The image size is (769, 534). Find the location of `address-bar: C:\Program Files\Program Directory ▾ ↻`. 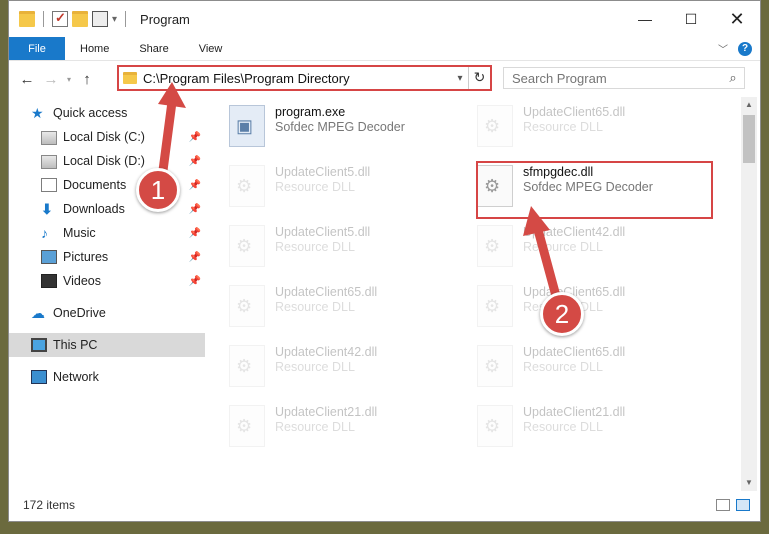

address-bar: C:\Program Files\Program Directory ▾ ↻ is located at coordinates (304, 78).